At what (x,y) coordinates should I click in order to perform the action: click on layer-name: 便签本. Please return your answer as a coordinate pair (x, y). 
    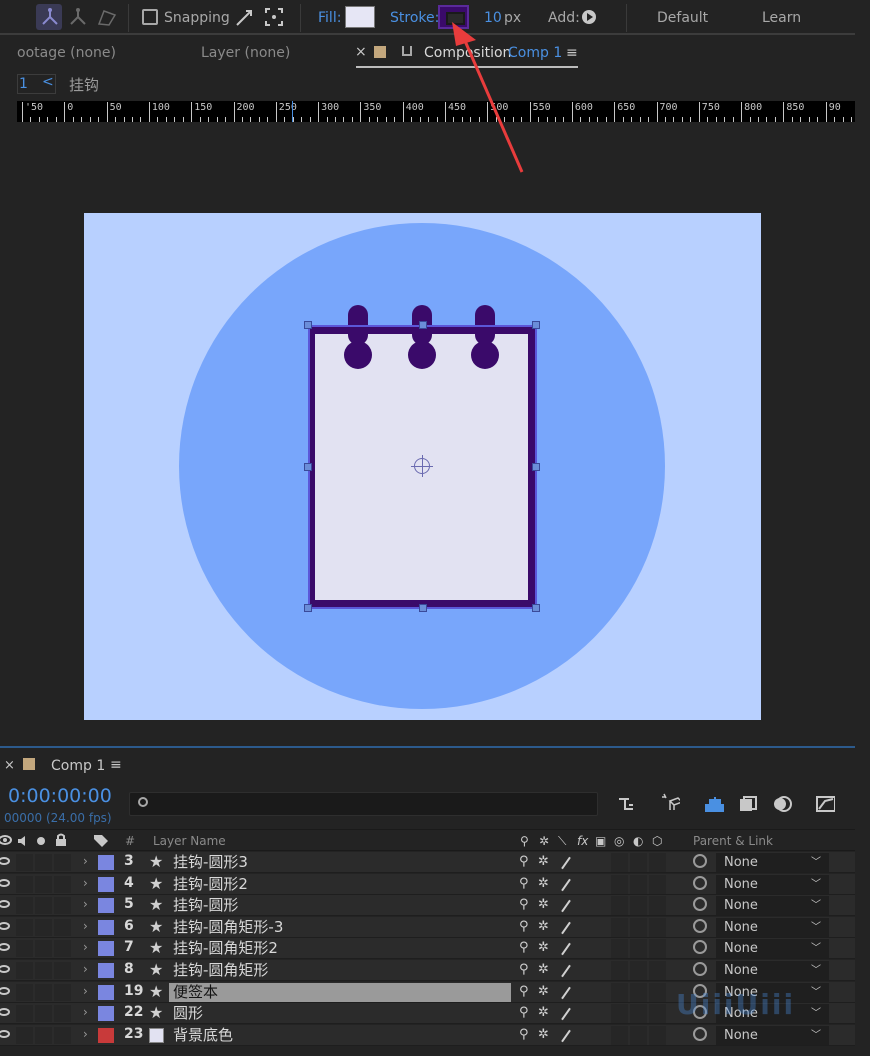
    Looking at the image, I should click on (340, 992).